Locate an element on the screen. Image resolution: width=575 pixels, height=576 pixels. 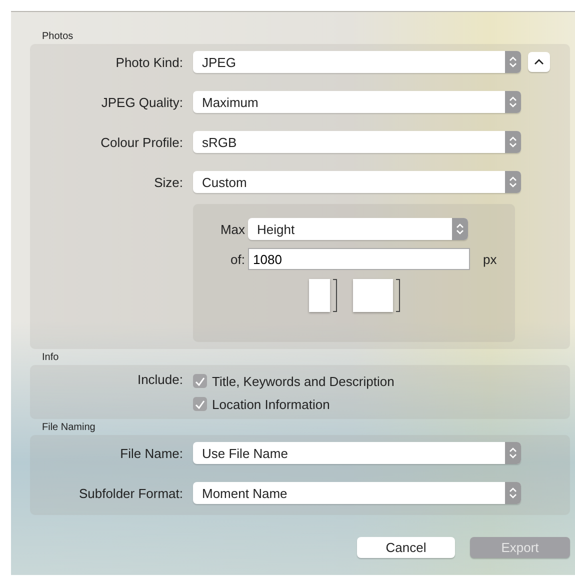
field-label: Max is located at coordinates (232, 229).